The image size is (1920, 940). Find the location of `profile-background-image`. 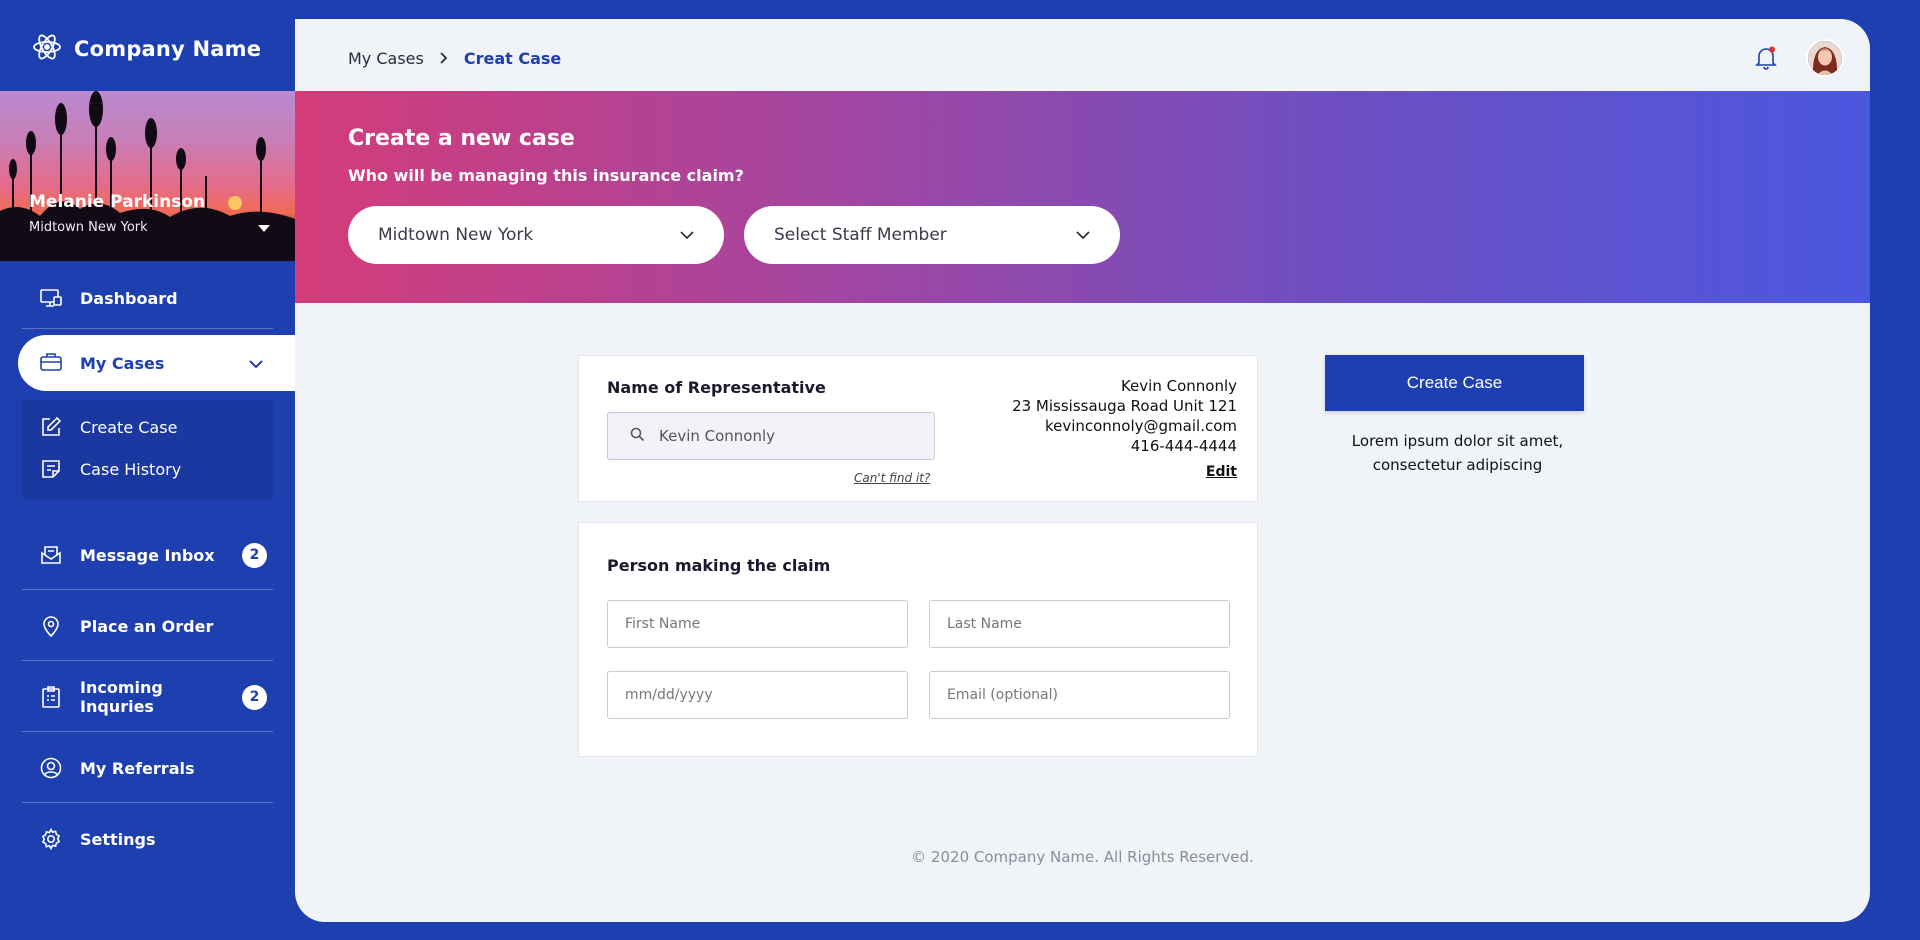

profile-background-image is located at coordinates (147, 176).